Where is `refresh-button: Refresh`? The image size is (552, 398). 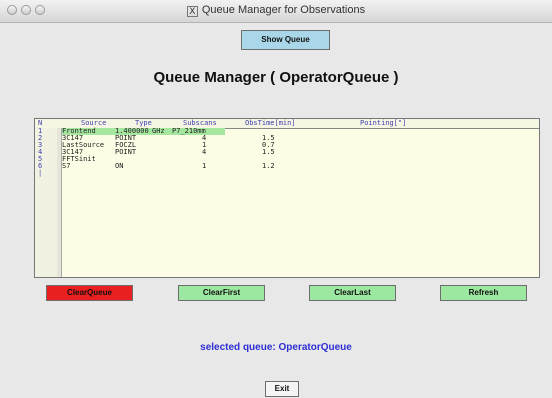
refresh-button: Refresh is located at coordinates (483, 293).